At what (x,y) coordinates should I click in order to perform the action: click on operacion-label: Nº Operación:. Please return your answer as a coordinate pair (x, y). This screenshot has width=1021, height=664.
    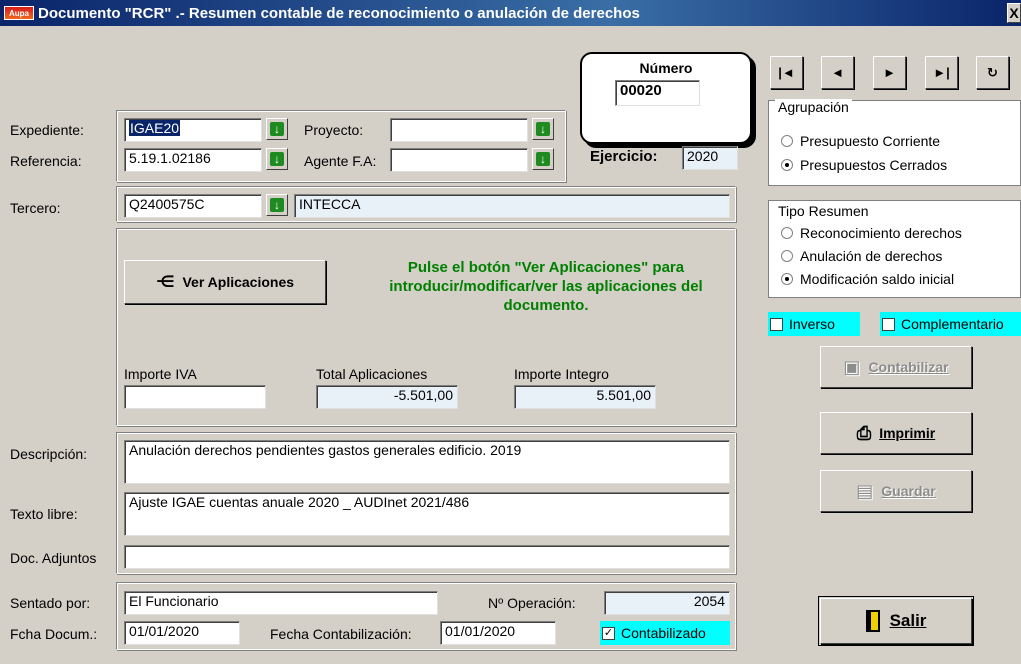
    Looking at the image, I should click on (532, 603).